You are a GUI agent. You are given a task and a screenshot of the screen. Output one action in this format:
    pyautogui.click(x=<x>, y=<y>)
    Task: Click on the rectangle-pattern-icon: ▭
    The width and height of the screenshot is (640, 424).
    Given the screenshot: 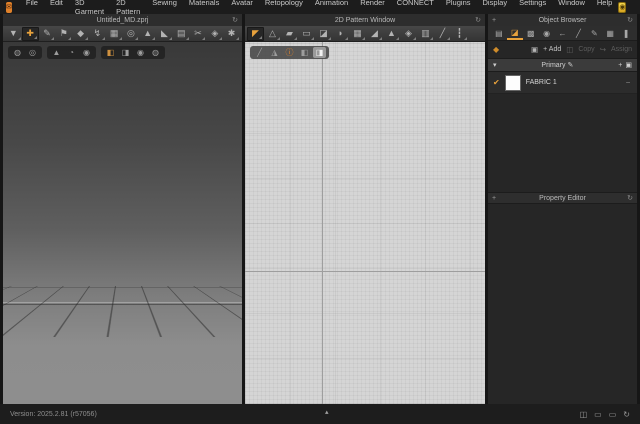 What is the action you would take?
    pyautogui.click(x=306, y=34)
    